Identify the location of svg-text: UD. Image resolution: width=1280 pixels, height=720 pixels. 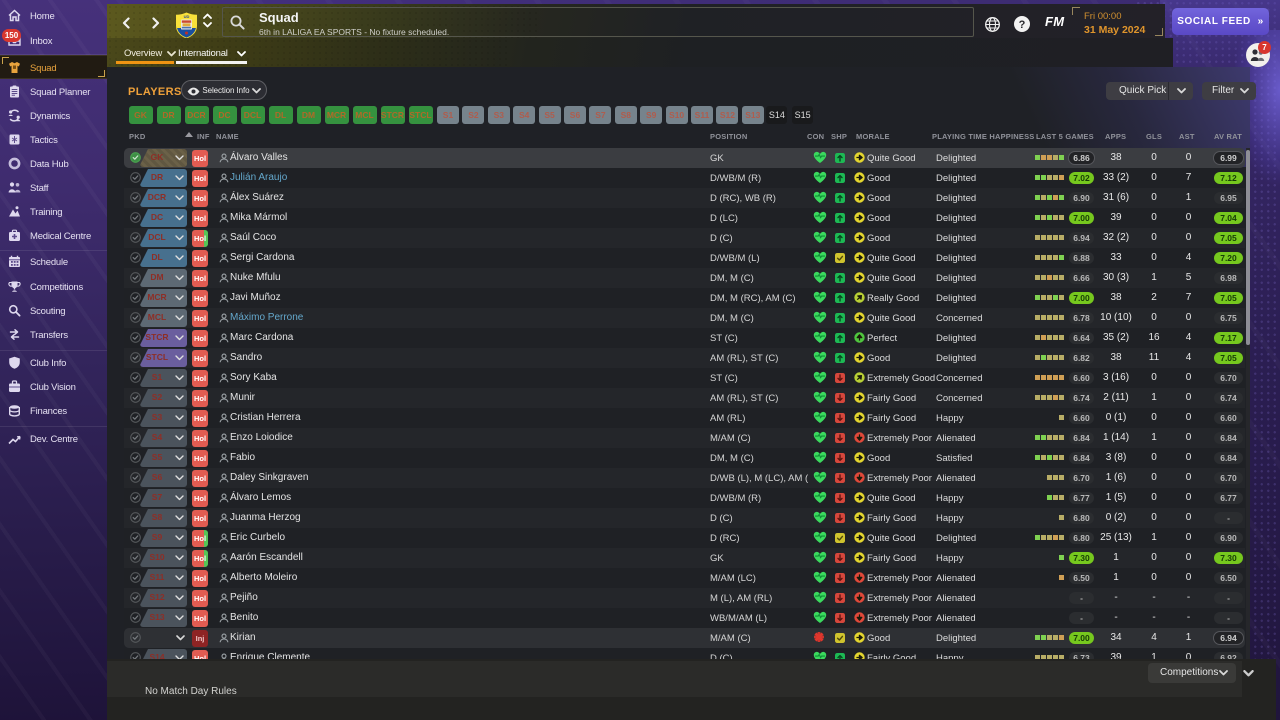
(187, 16).